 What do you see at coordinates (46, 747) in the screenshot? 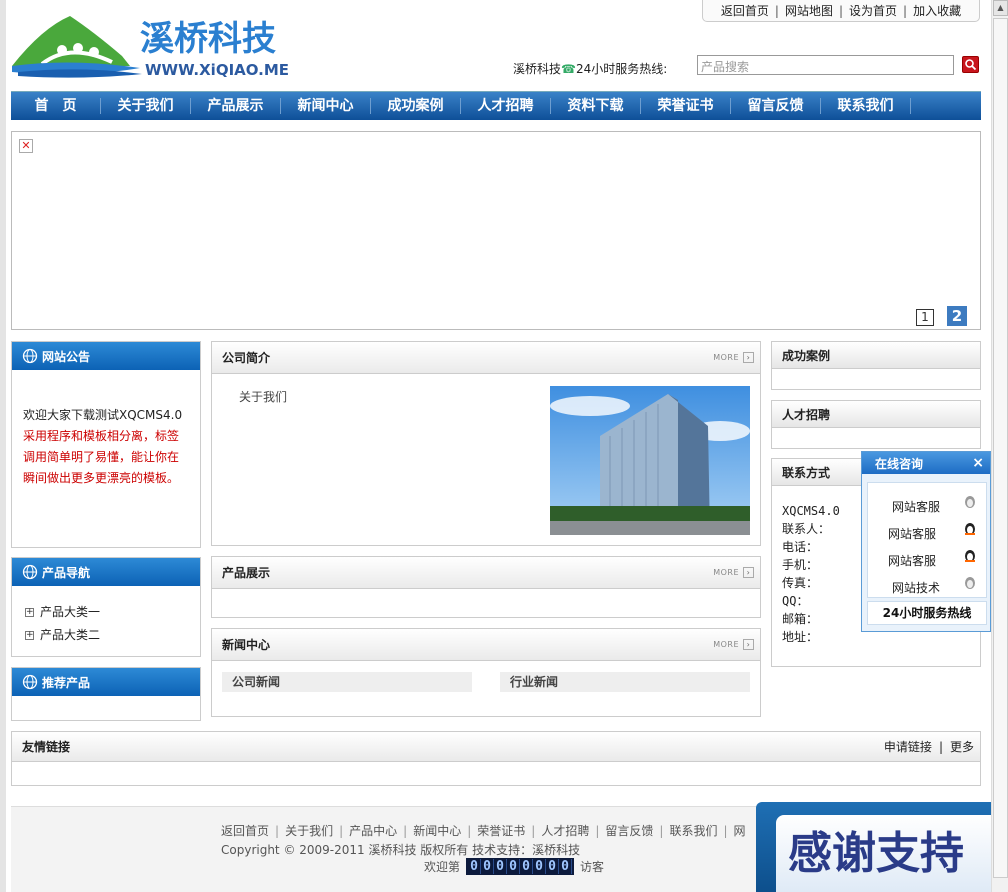
I see `friend-links-title: 友情链接` at bounding box center [46, 747].